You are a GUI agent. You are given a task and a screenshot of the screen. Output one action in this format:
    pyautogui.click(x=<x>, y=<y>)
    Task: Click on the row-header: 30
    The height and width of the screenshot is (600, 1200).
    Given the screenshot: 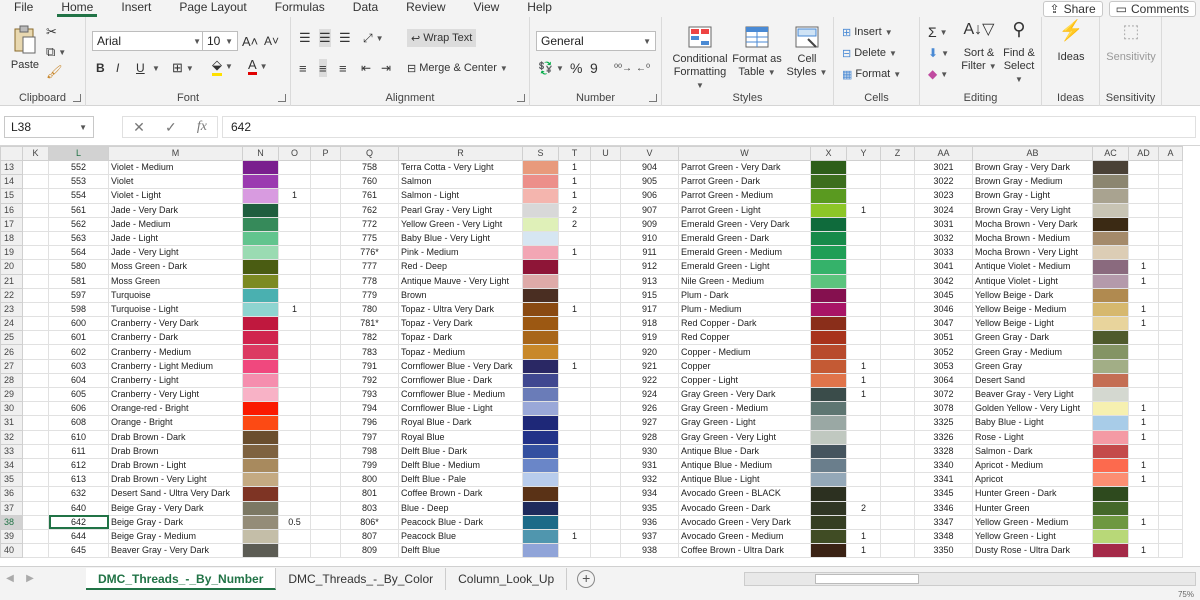 What is the action you would take?
    pyautogui.click(x=11, y=409)
    